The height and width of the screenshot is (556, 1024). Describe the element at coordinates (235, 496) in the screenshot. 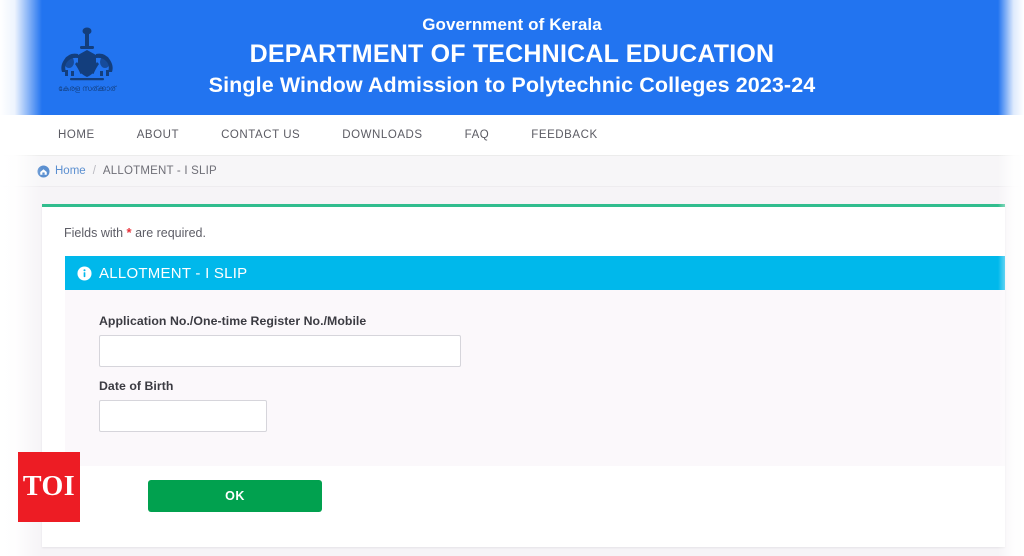

I see `ok-submit-button: OK` at that location.